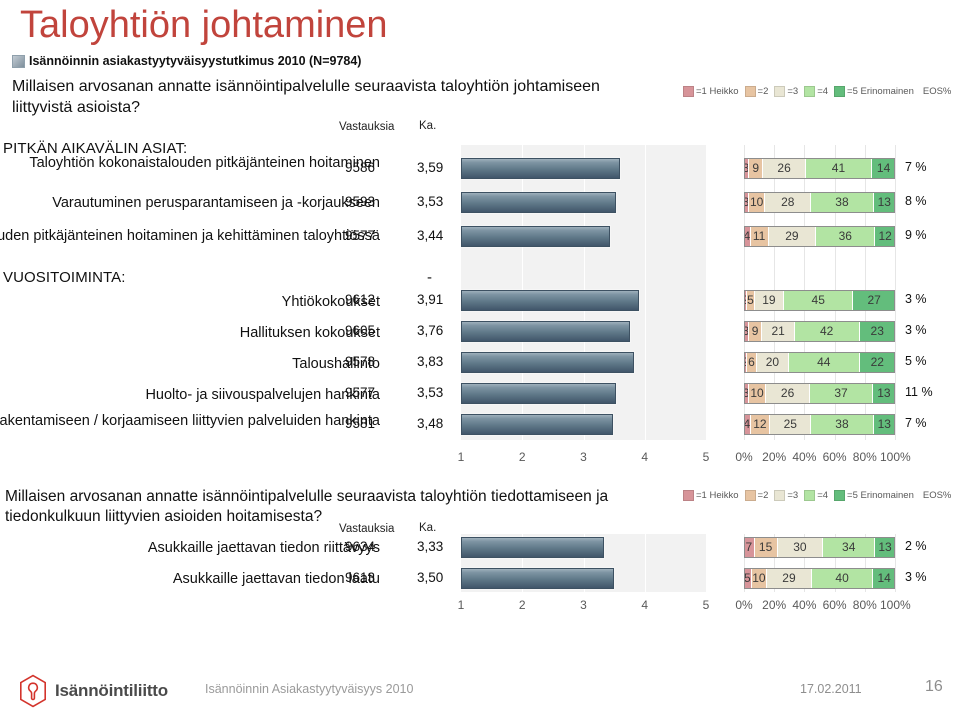 This screenshot has width=960, height=717. I want to click on stacked-bar-row: 4 12 25 38 13, so click(819, 424).